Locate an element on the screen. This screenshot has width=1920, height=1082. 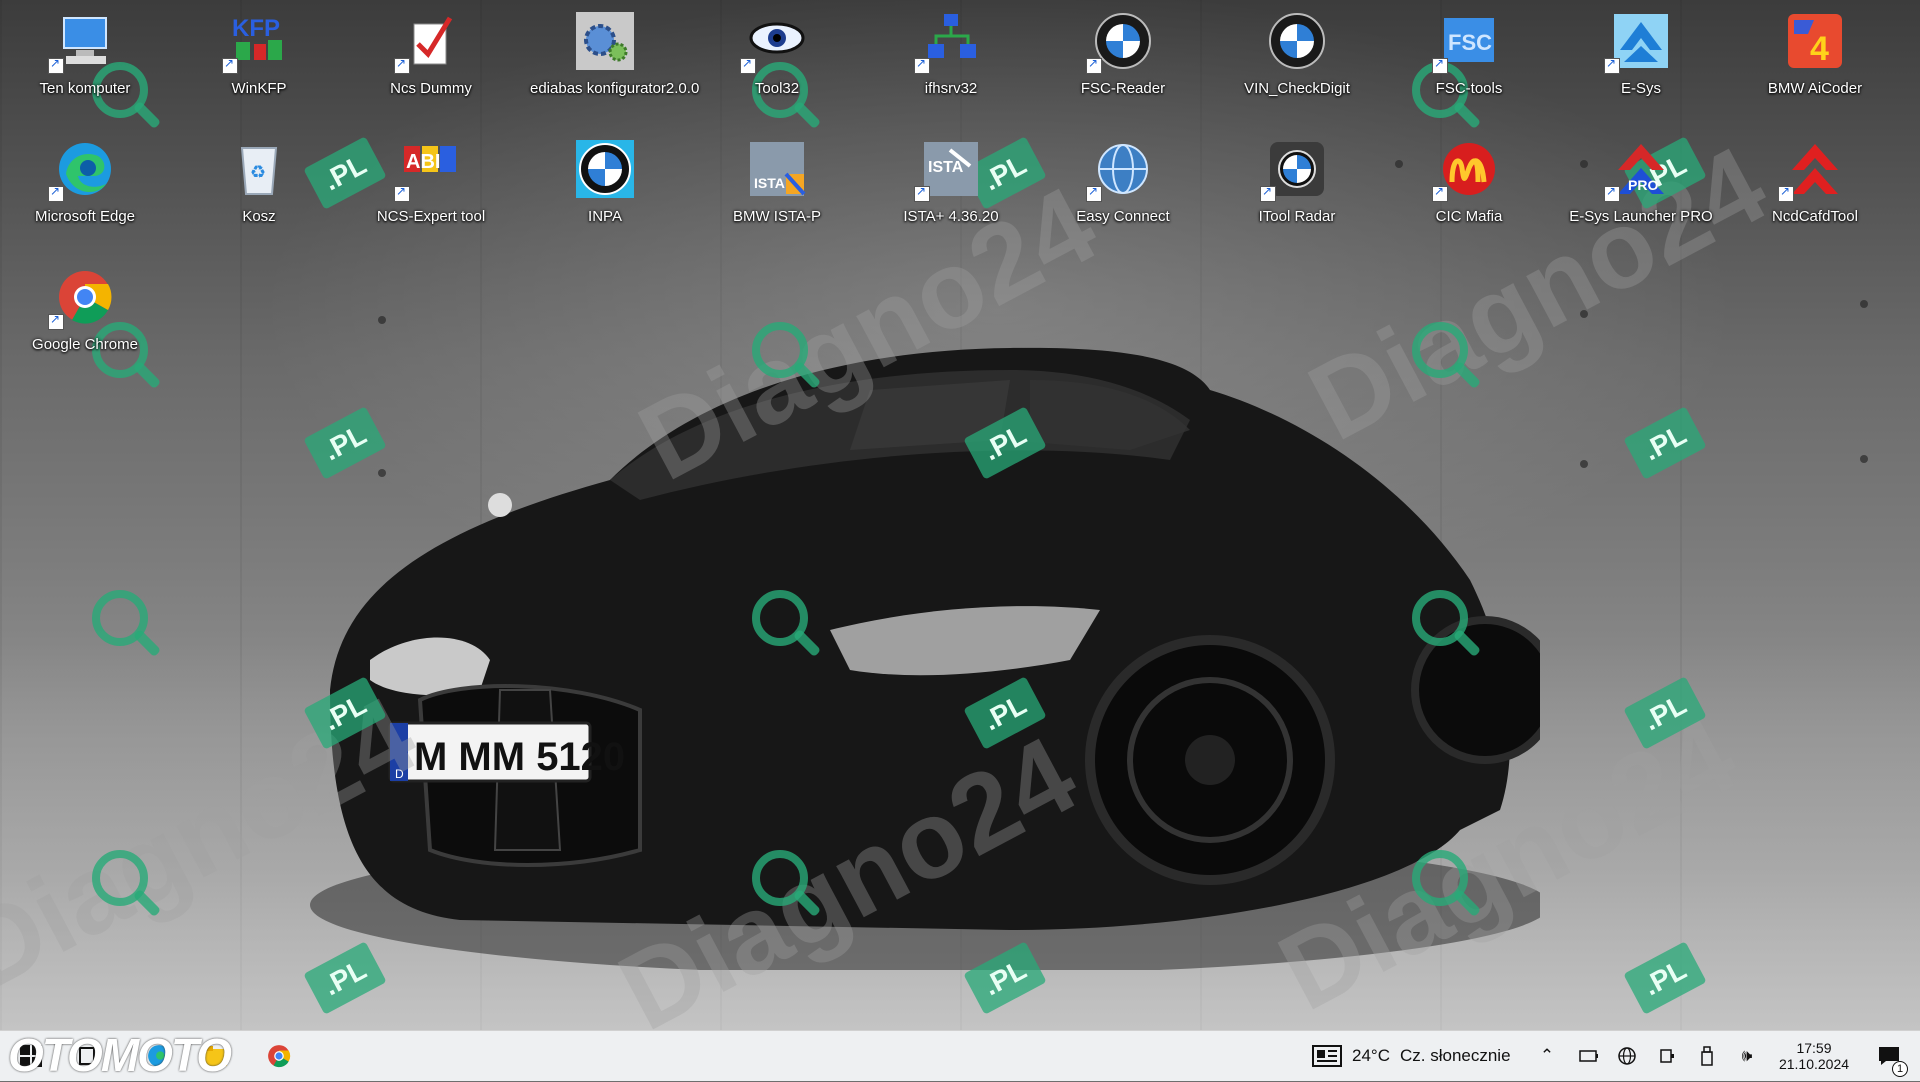
weather-description: Cz. słonecznie is located at coordinates (1455, 1055).